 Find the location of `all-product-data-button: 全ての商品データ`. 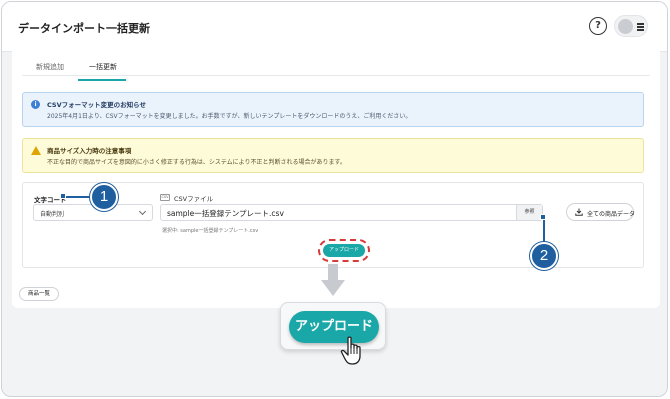

all-product-data-button: 全ての商品データ is located at coordinates (601, 212).